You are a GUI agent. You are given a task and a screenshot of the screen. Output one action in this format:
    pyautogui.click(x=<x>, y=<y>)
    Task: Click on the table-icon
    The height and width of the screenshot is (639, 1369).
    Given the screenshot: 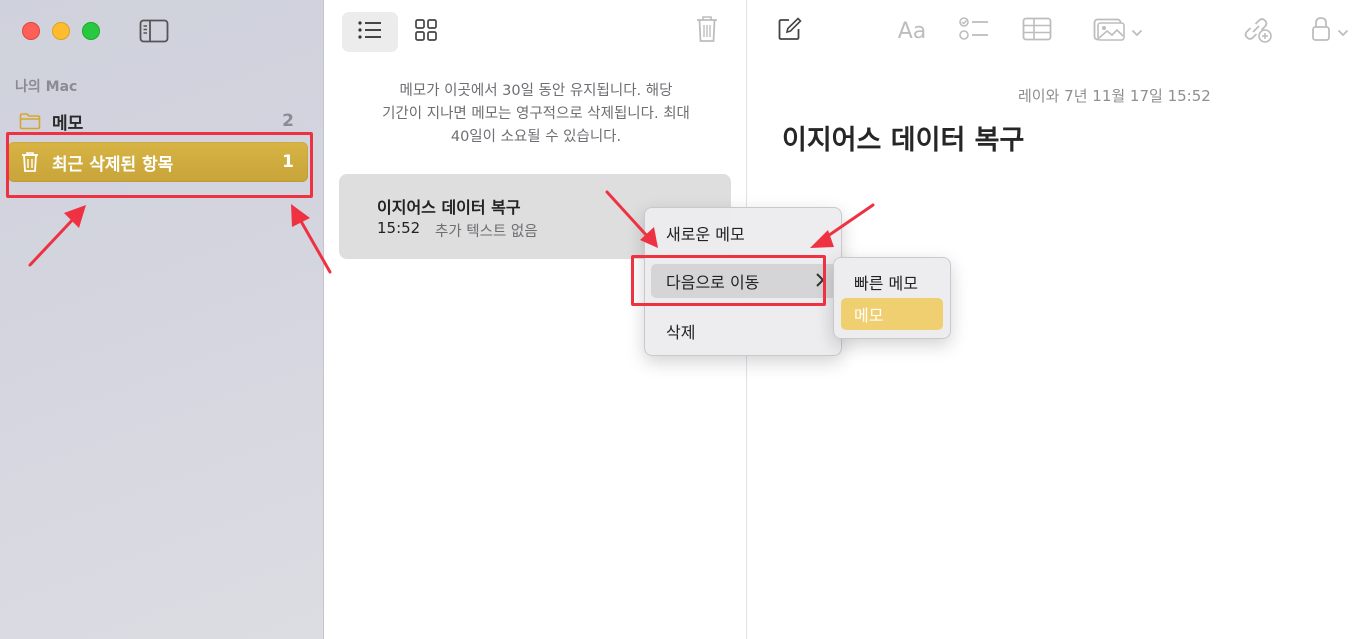 What is the action you would take?
    pyautogui.click(x=1037, y=31)
    